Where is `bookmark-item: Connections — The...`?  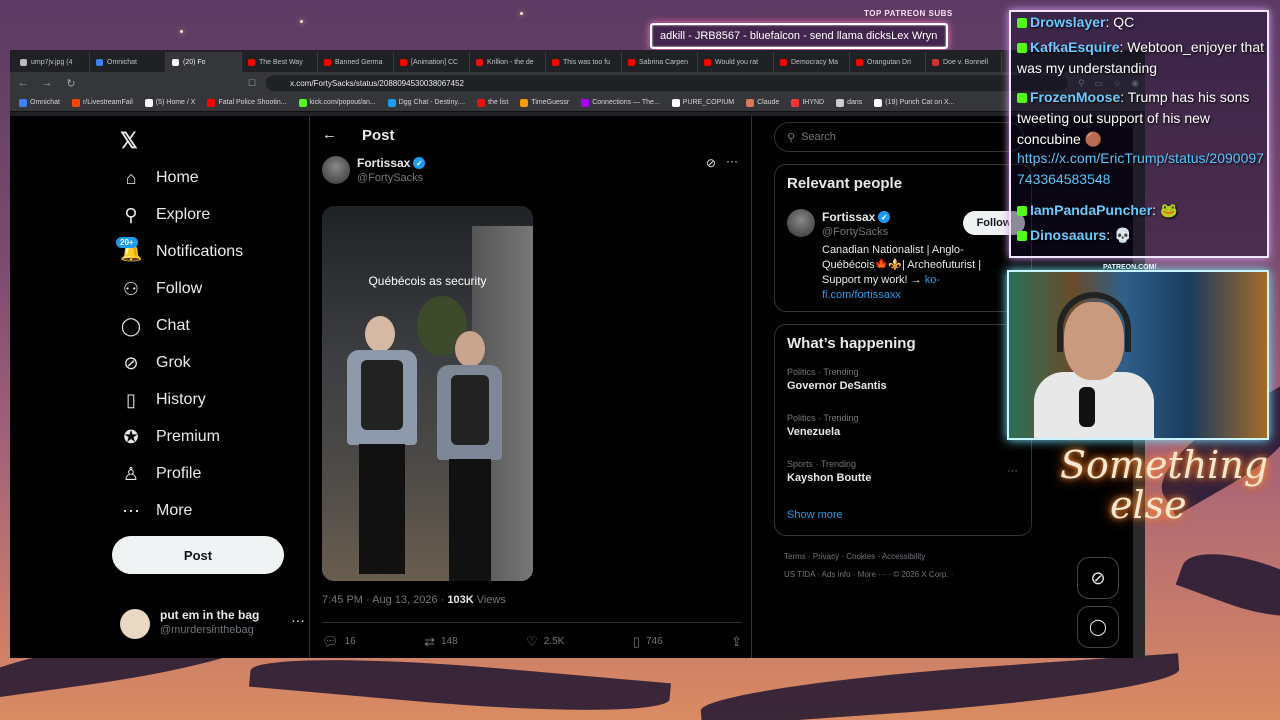
bookmark-item: Connections — The... is located at coordinates (620, 102).